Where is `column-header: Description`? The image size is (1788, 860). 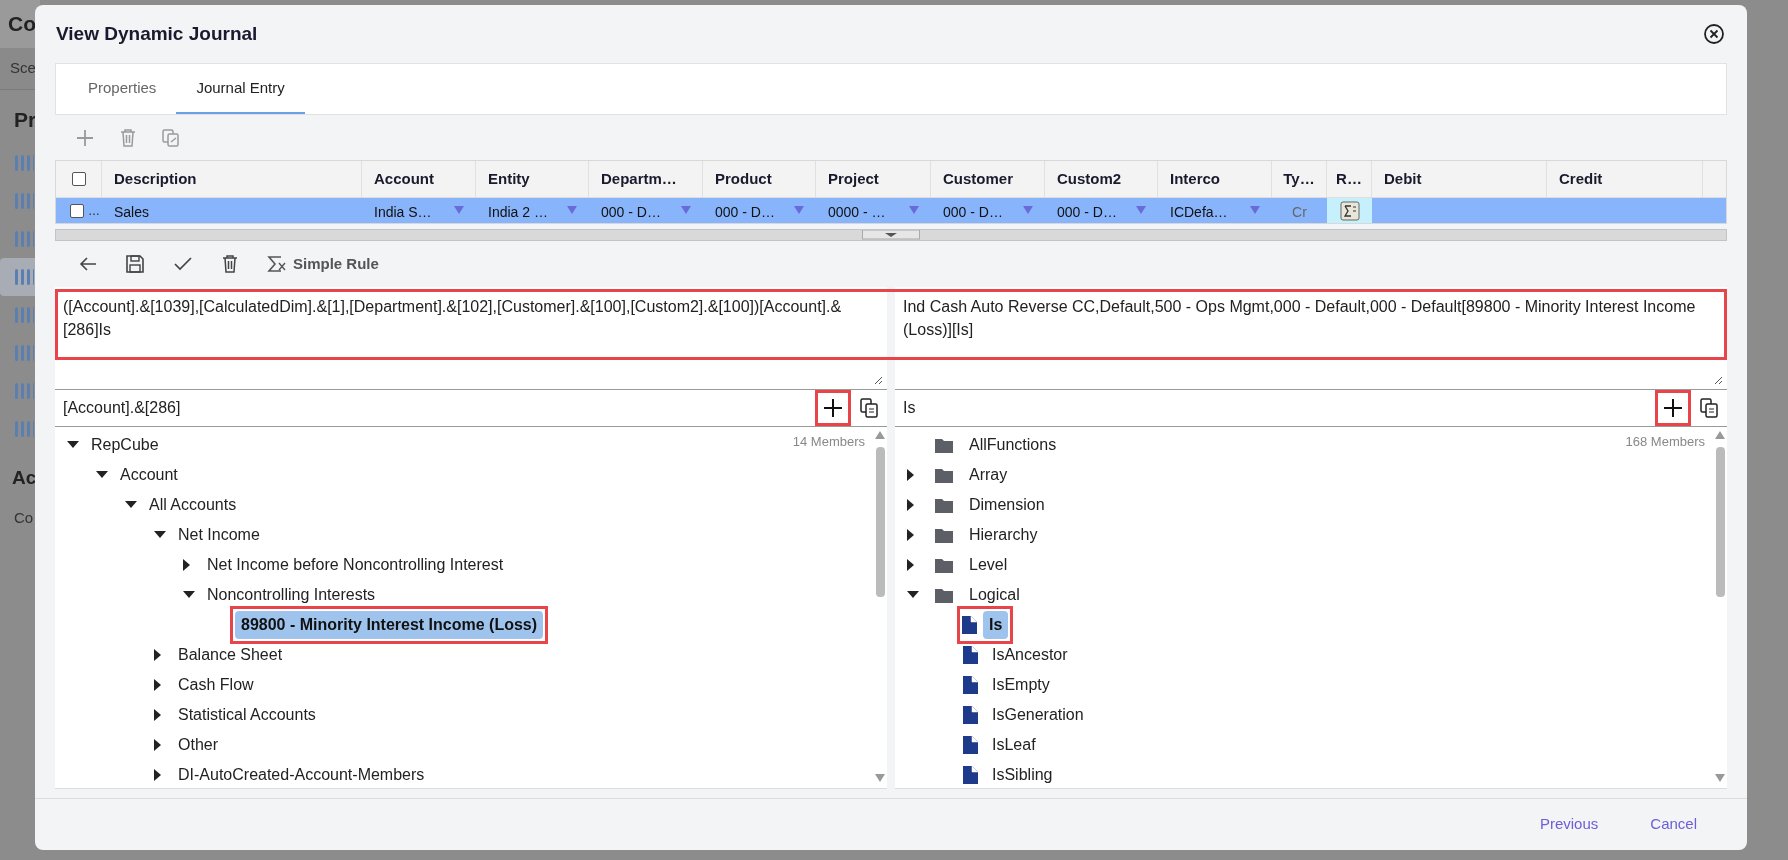 column-header: Description is located at coordinates (155, 179).